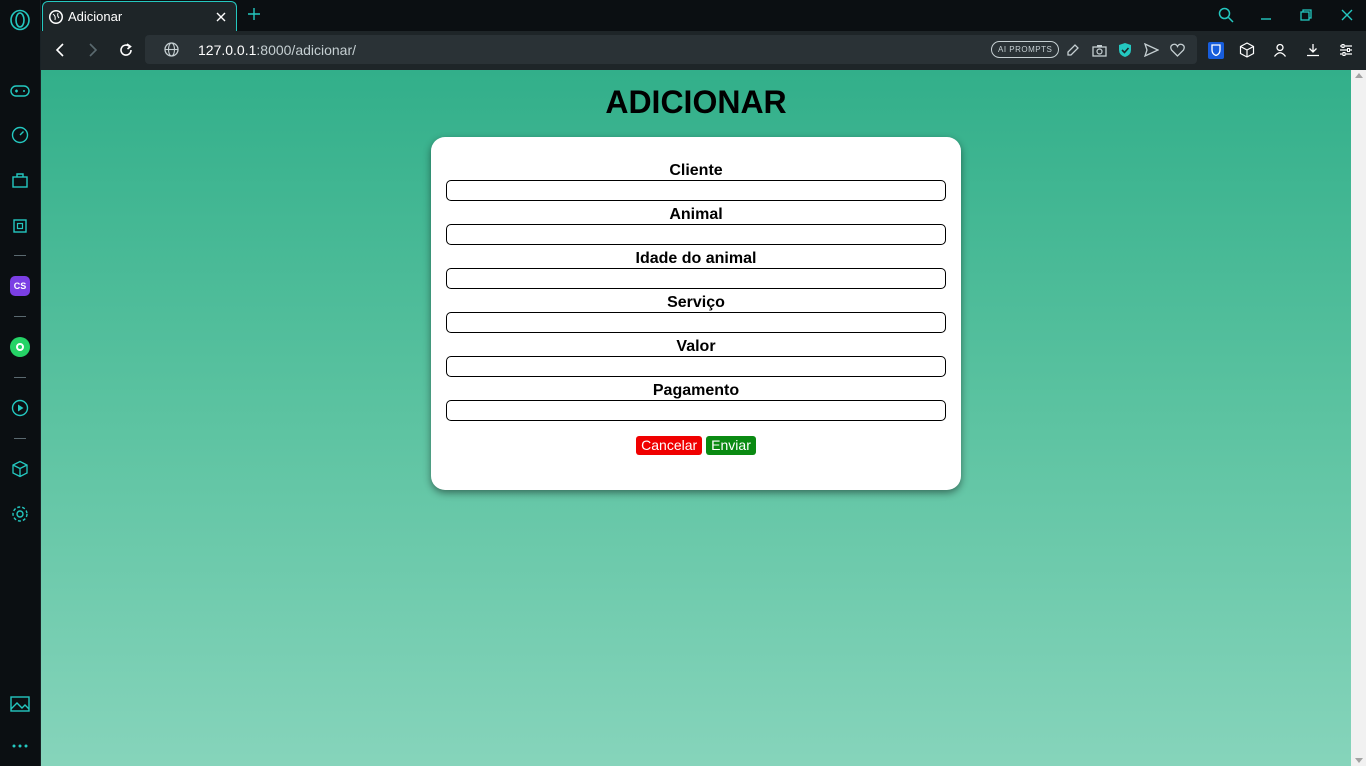 This screenshot has height=766, width=1366. Describe the element at coordinates (1216, 50) in the screenshot. I see `bitwarden-icon` at that location.